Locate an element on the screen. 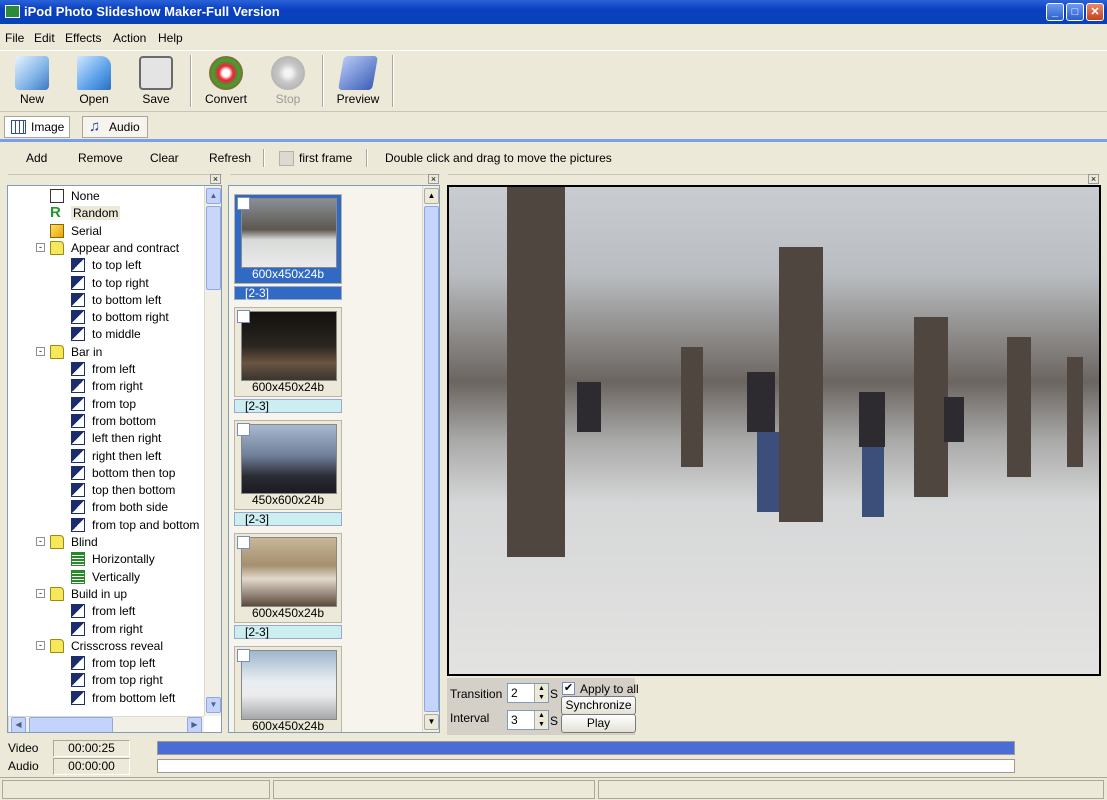 The width and height of the screenshot is (1107, 800). thumbnail-card: 450x600x24b is located at coordinates (288, 465).